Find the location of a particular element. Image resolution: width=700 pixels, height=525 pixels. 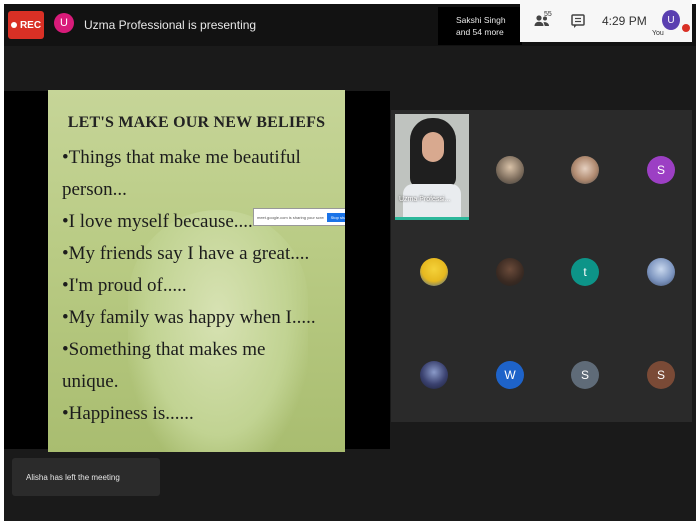

screen-share-message: meet.google.com is sharing your screen is located at coordinates (290, 217).